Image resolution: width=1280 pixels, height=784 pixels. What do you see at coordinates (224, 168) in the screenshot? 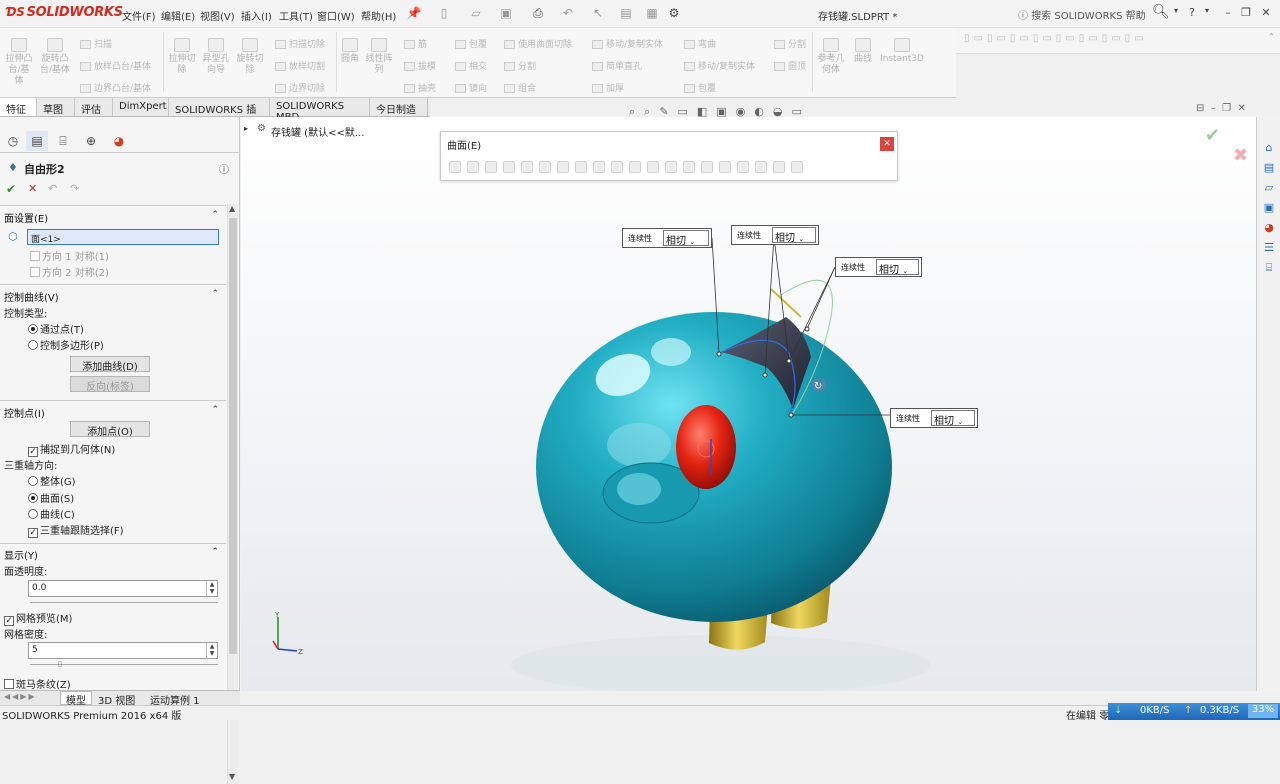
I see `help-circle-icon: ⓘ` at bounding box center [224, 168].